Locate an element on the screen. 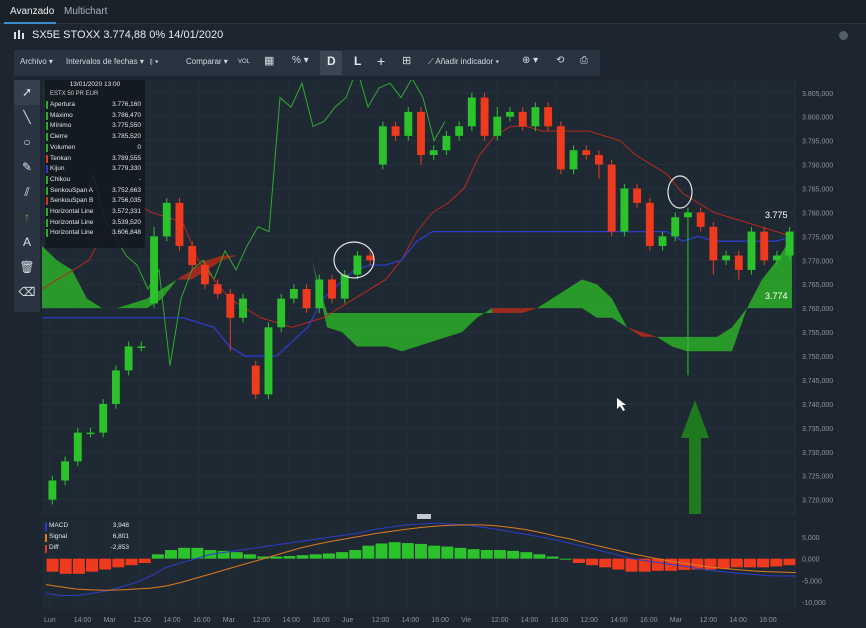 Image resolution: width=866 pixels, height=628 pixels. pen-icon: ✎ is located at coordinates (27, 167).